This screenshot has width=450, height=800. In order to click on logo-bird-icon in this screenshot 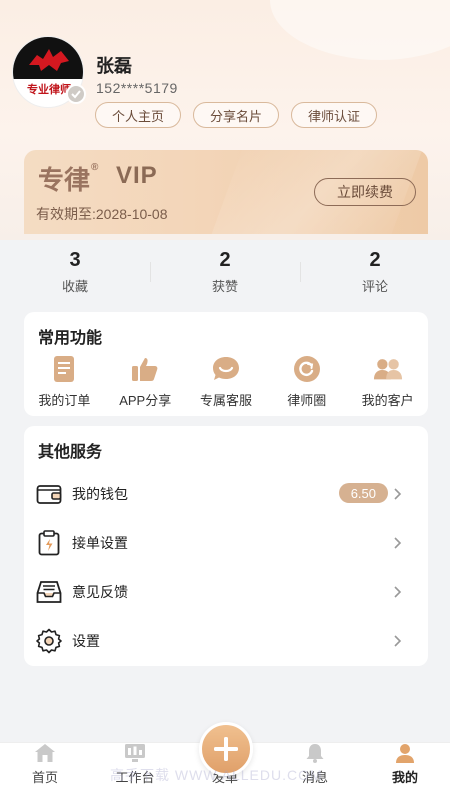, I will do `click(49, 60)`.